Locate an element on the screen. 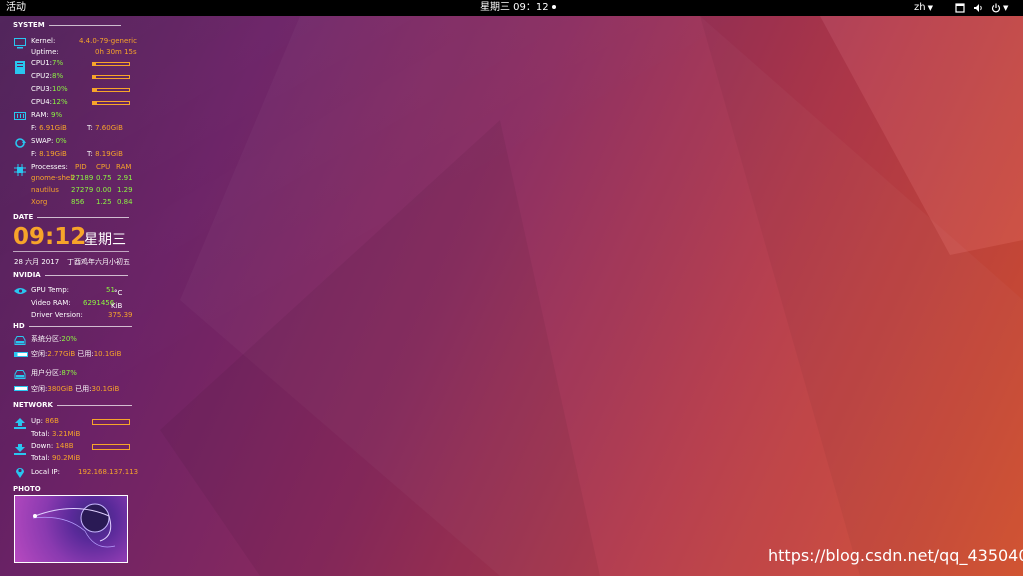 This screenshot has height=576, width=1023. notification-dot-icon is located at coordinates (553, 7).